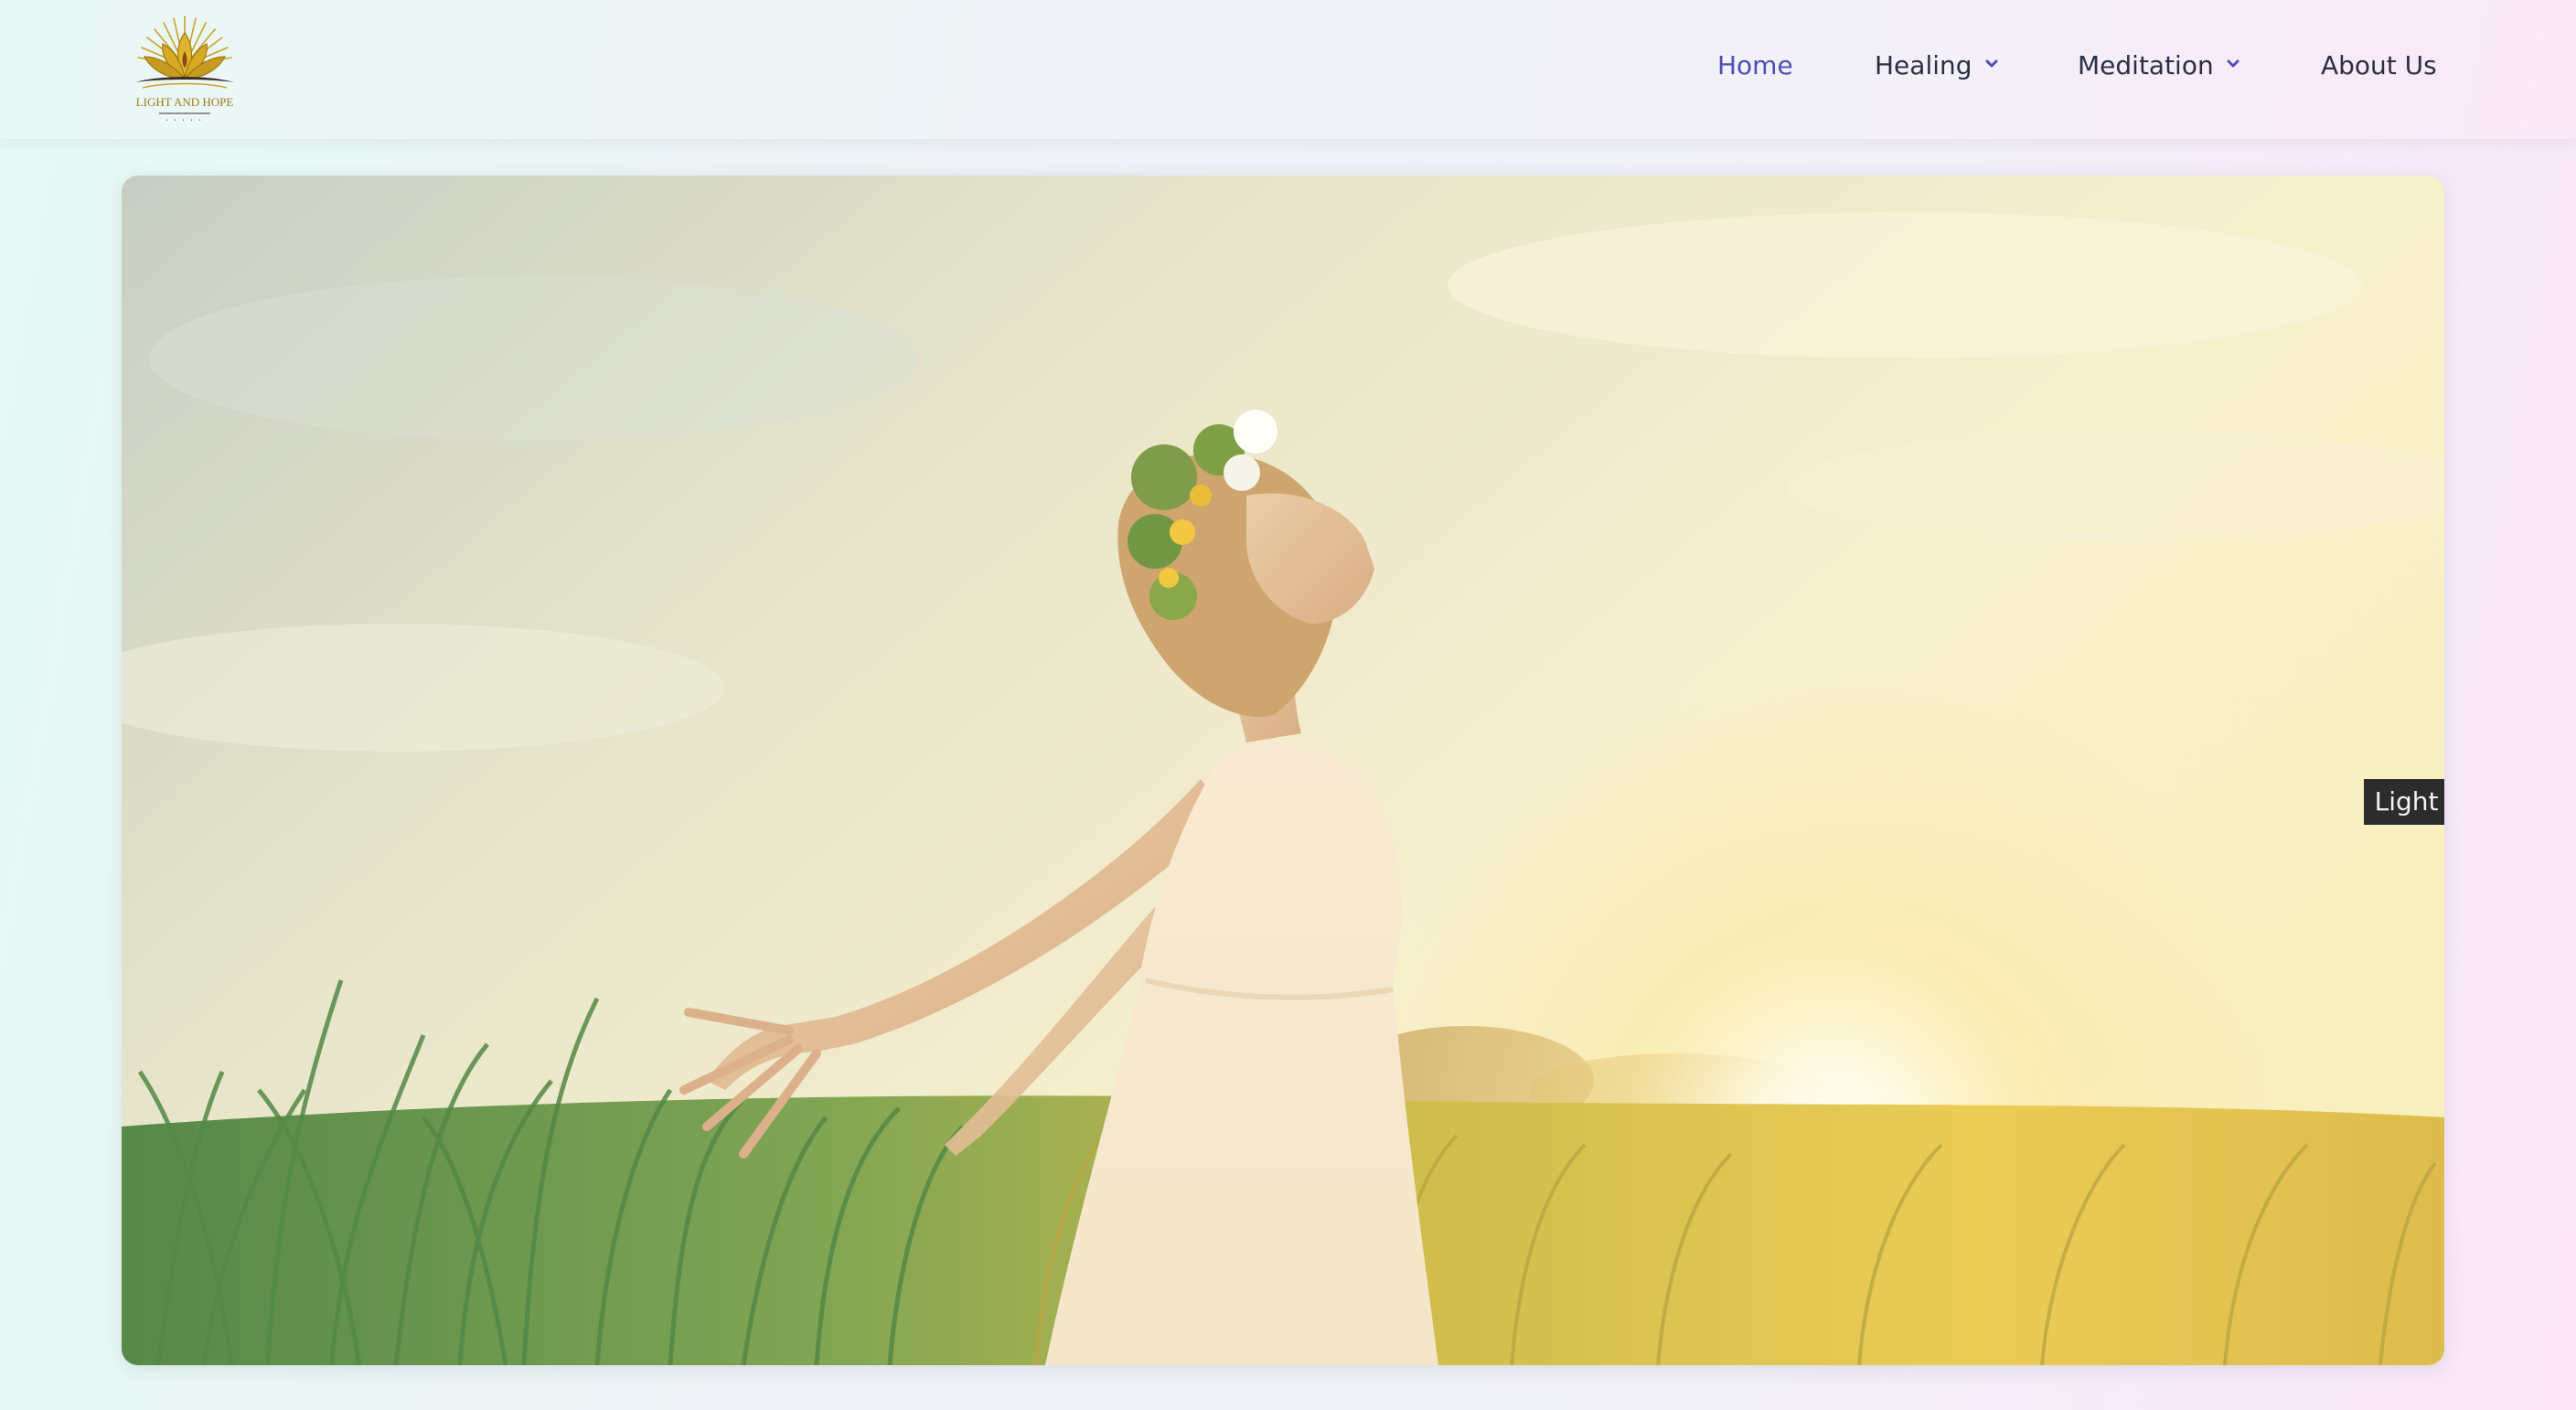  I want to click on nav-about-us-label: About Us, so click(2379, 64).